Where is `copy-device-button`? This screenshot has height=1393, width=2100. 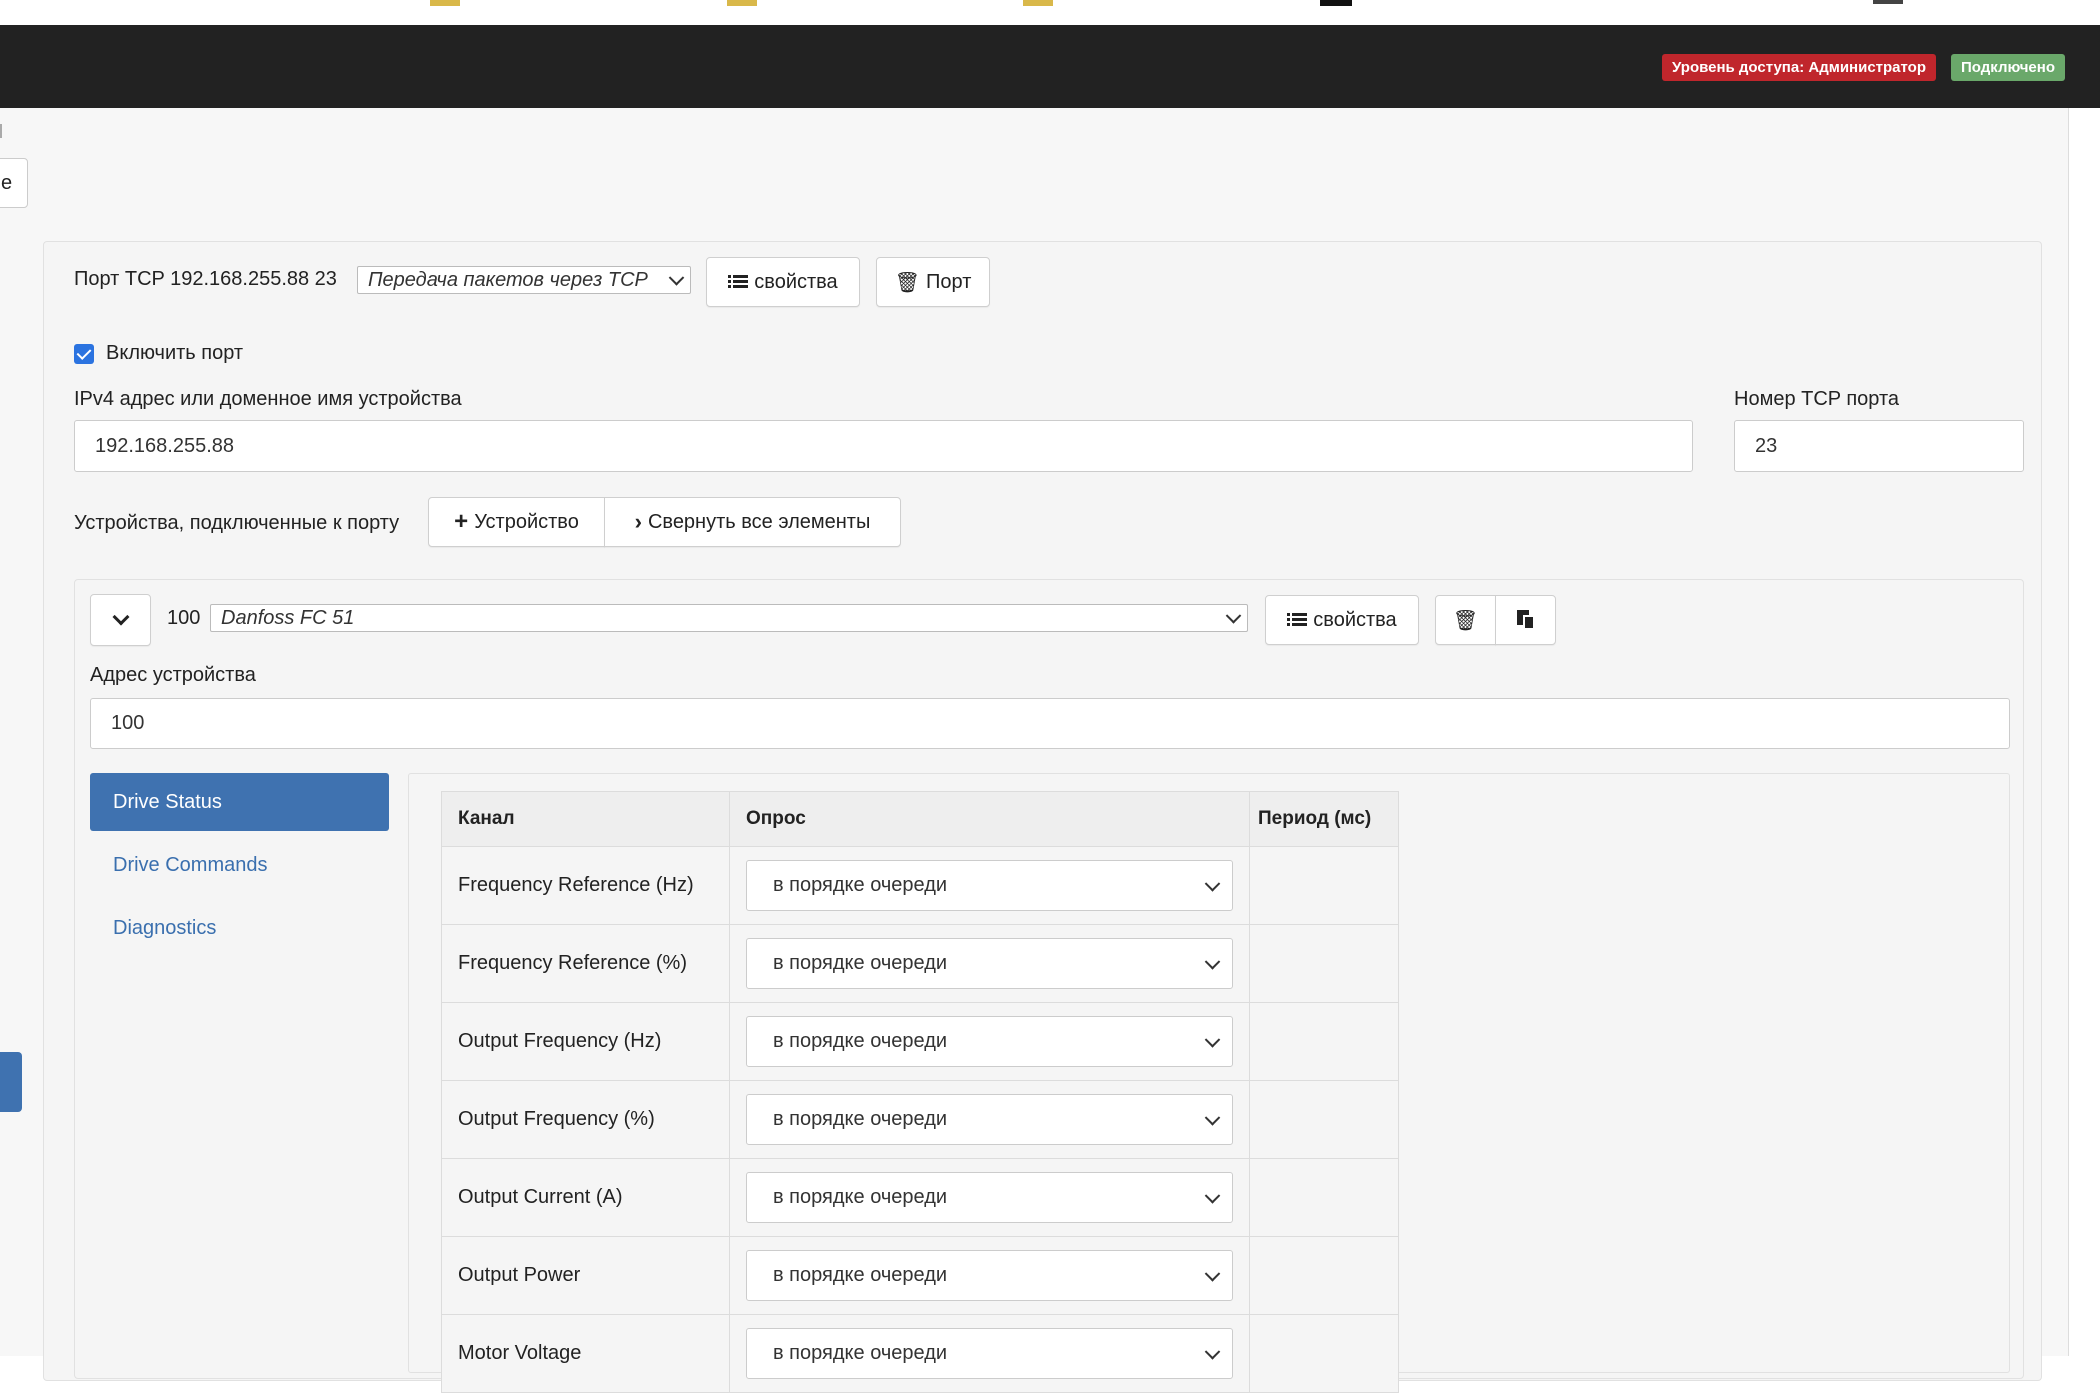 copy-device-button is located at coordinates (1525, 620).